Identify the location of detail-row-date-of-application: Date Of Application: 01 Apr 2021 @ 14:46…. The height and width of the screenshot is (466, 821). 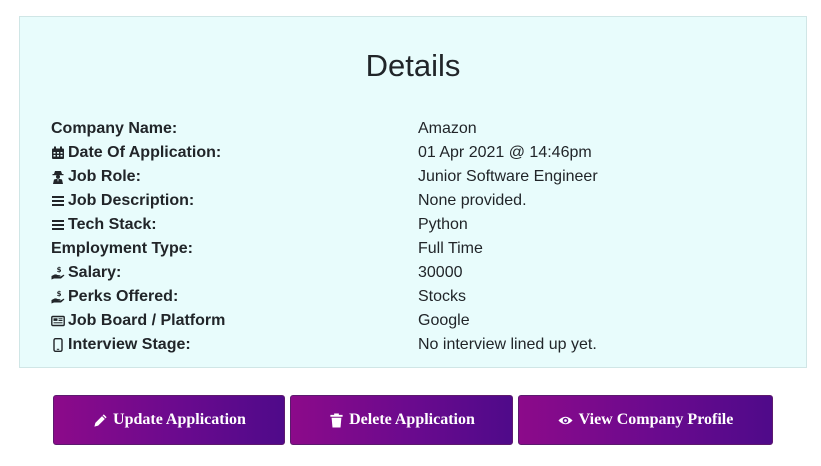
(421, 153).